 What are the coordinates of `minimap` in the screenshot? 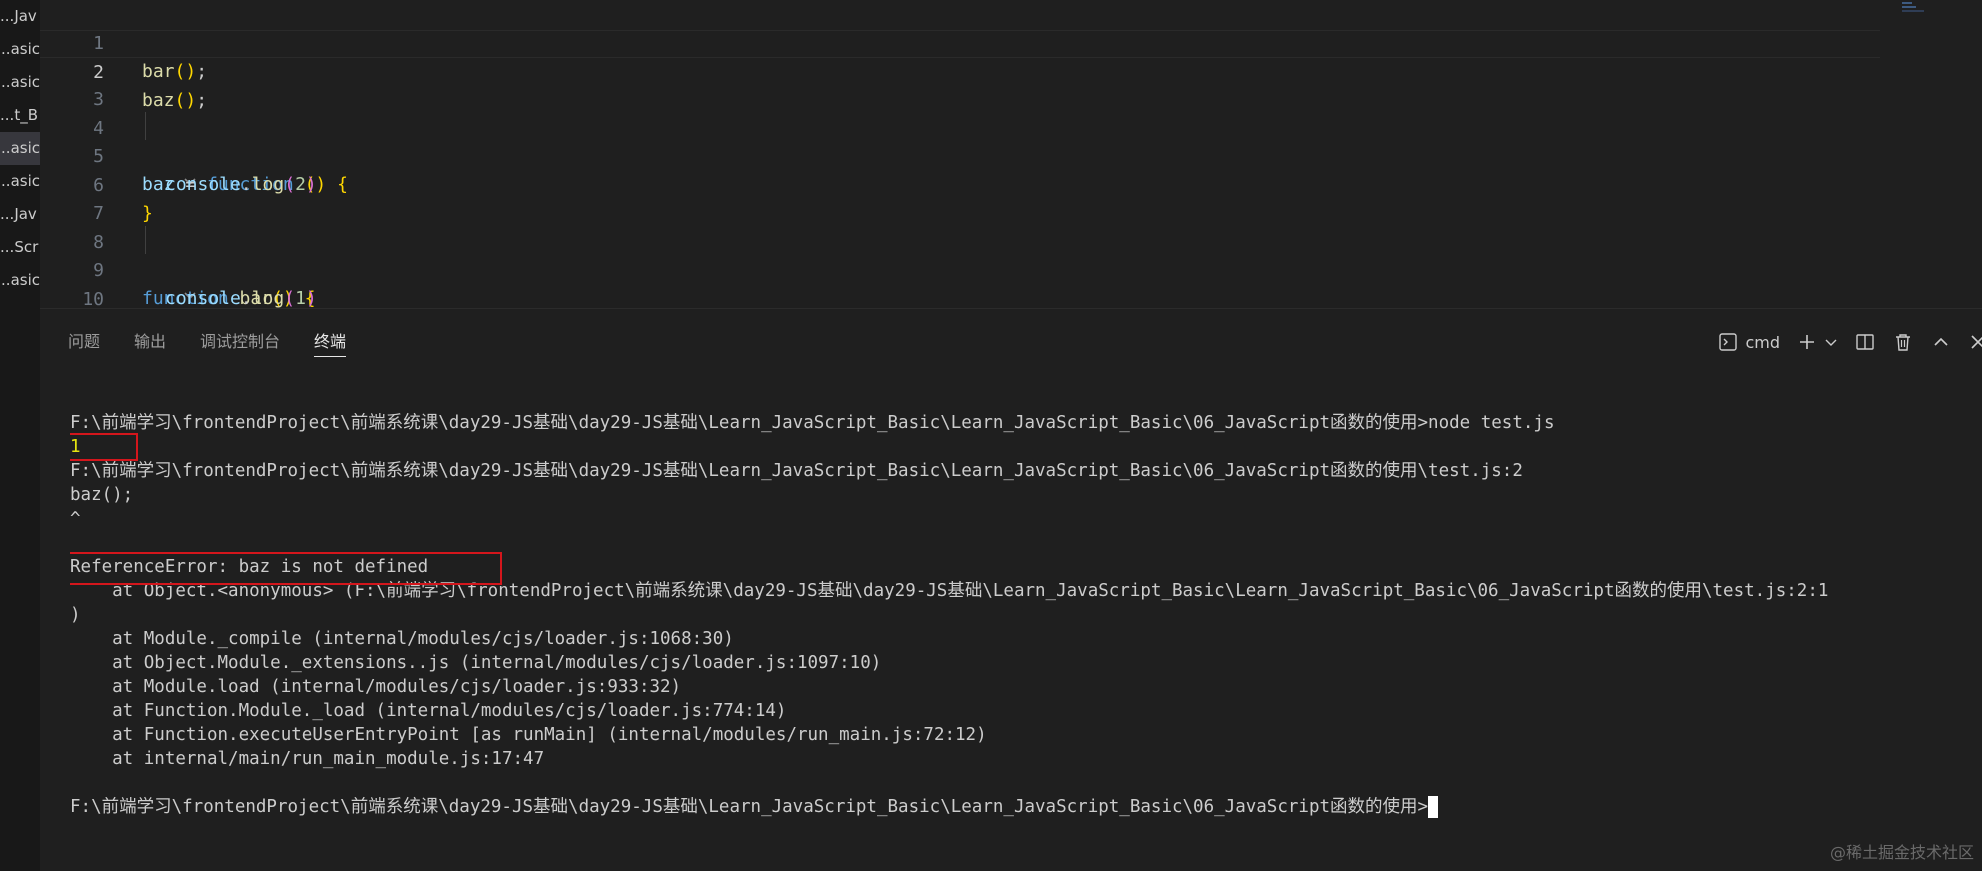 It's located at (1924, 9).